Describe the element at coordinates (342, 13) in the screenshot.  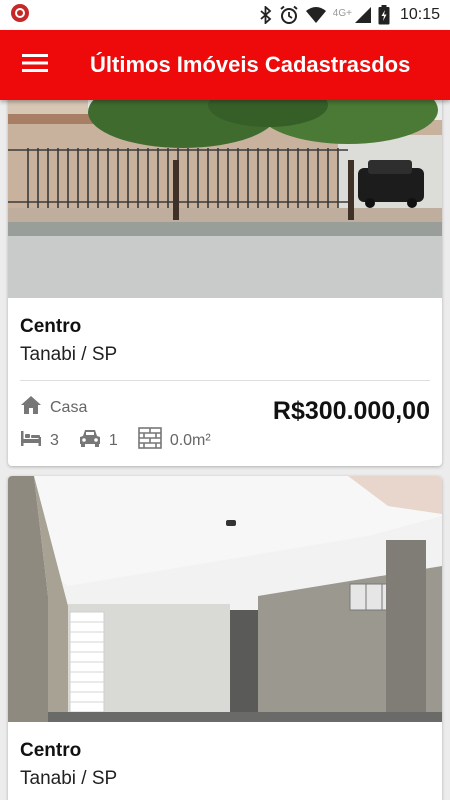
I see `network-type-label: 4G+` at that location.